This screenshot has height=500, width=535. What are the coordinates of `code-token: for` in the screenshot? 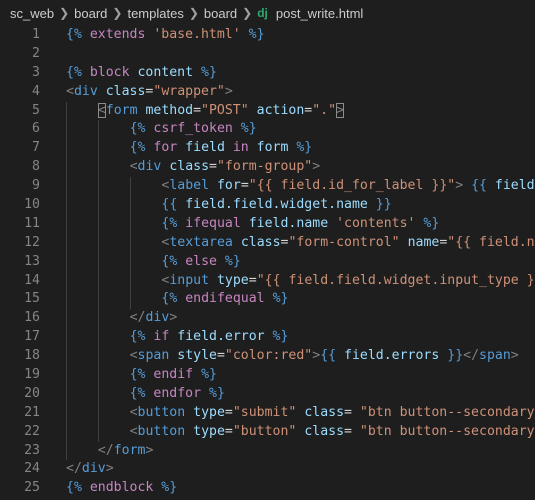 It's located at (165, 148).